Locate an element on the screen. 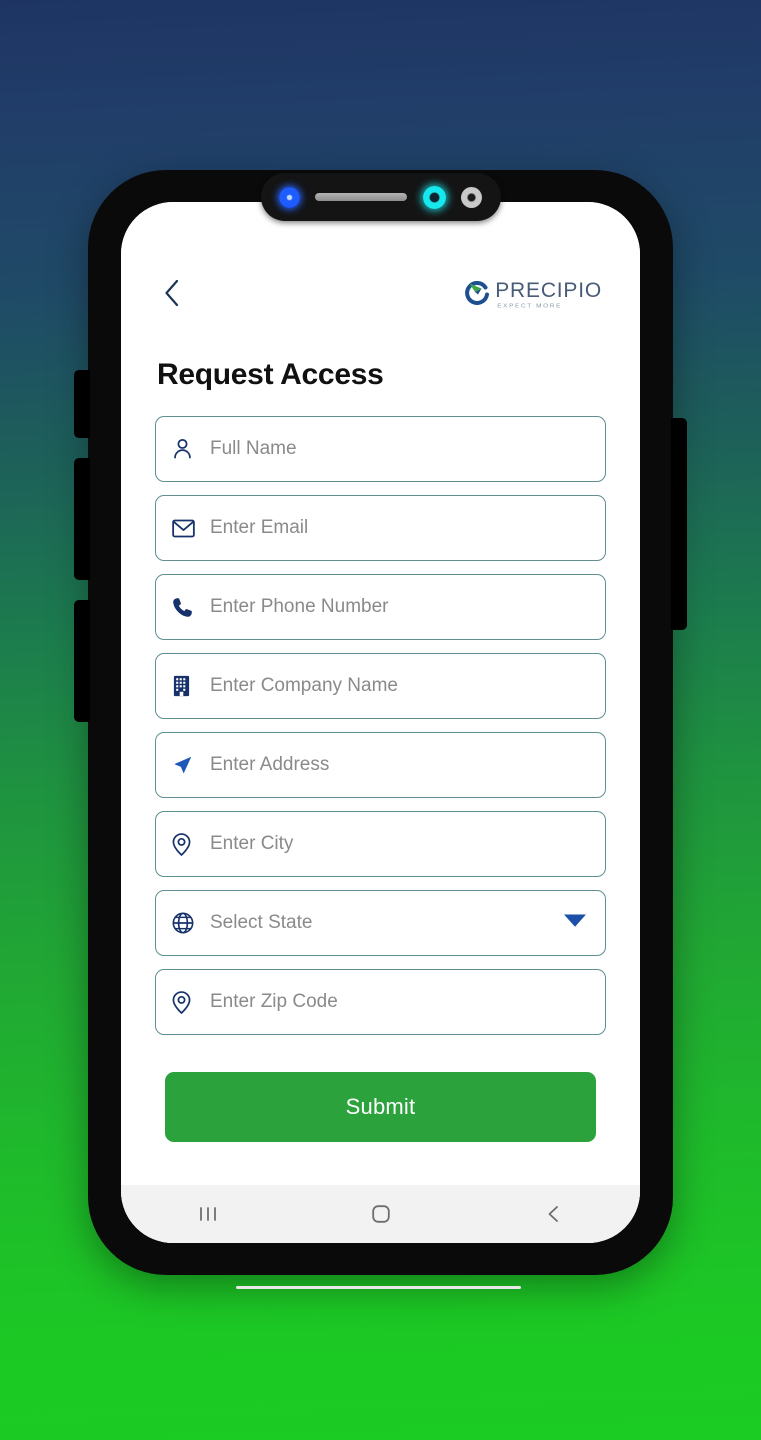 This screenshot has width=761, height=1440. back-nav-button is located at coordinates (554, 1214).